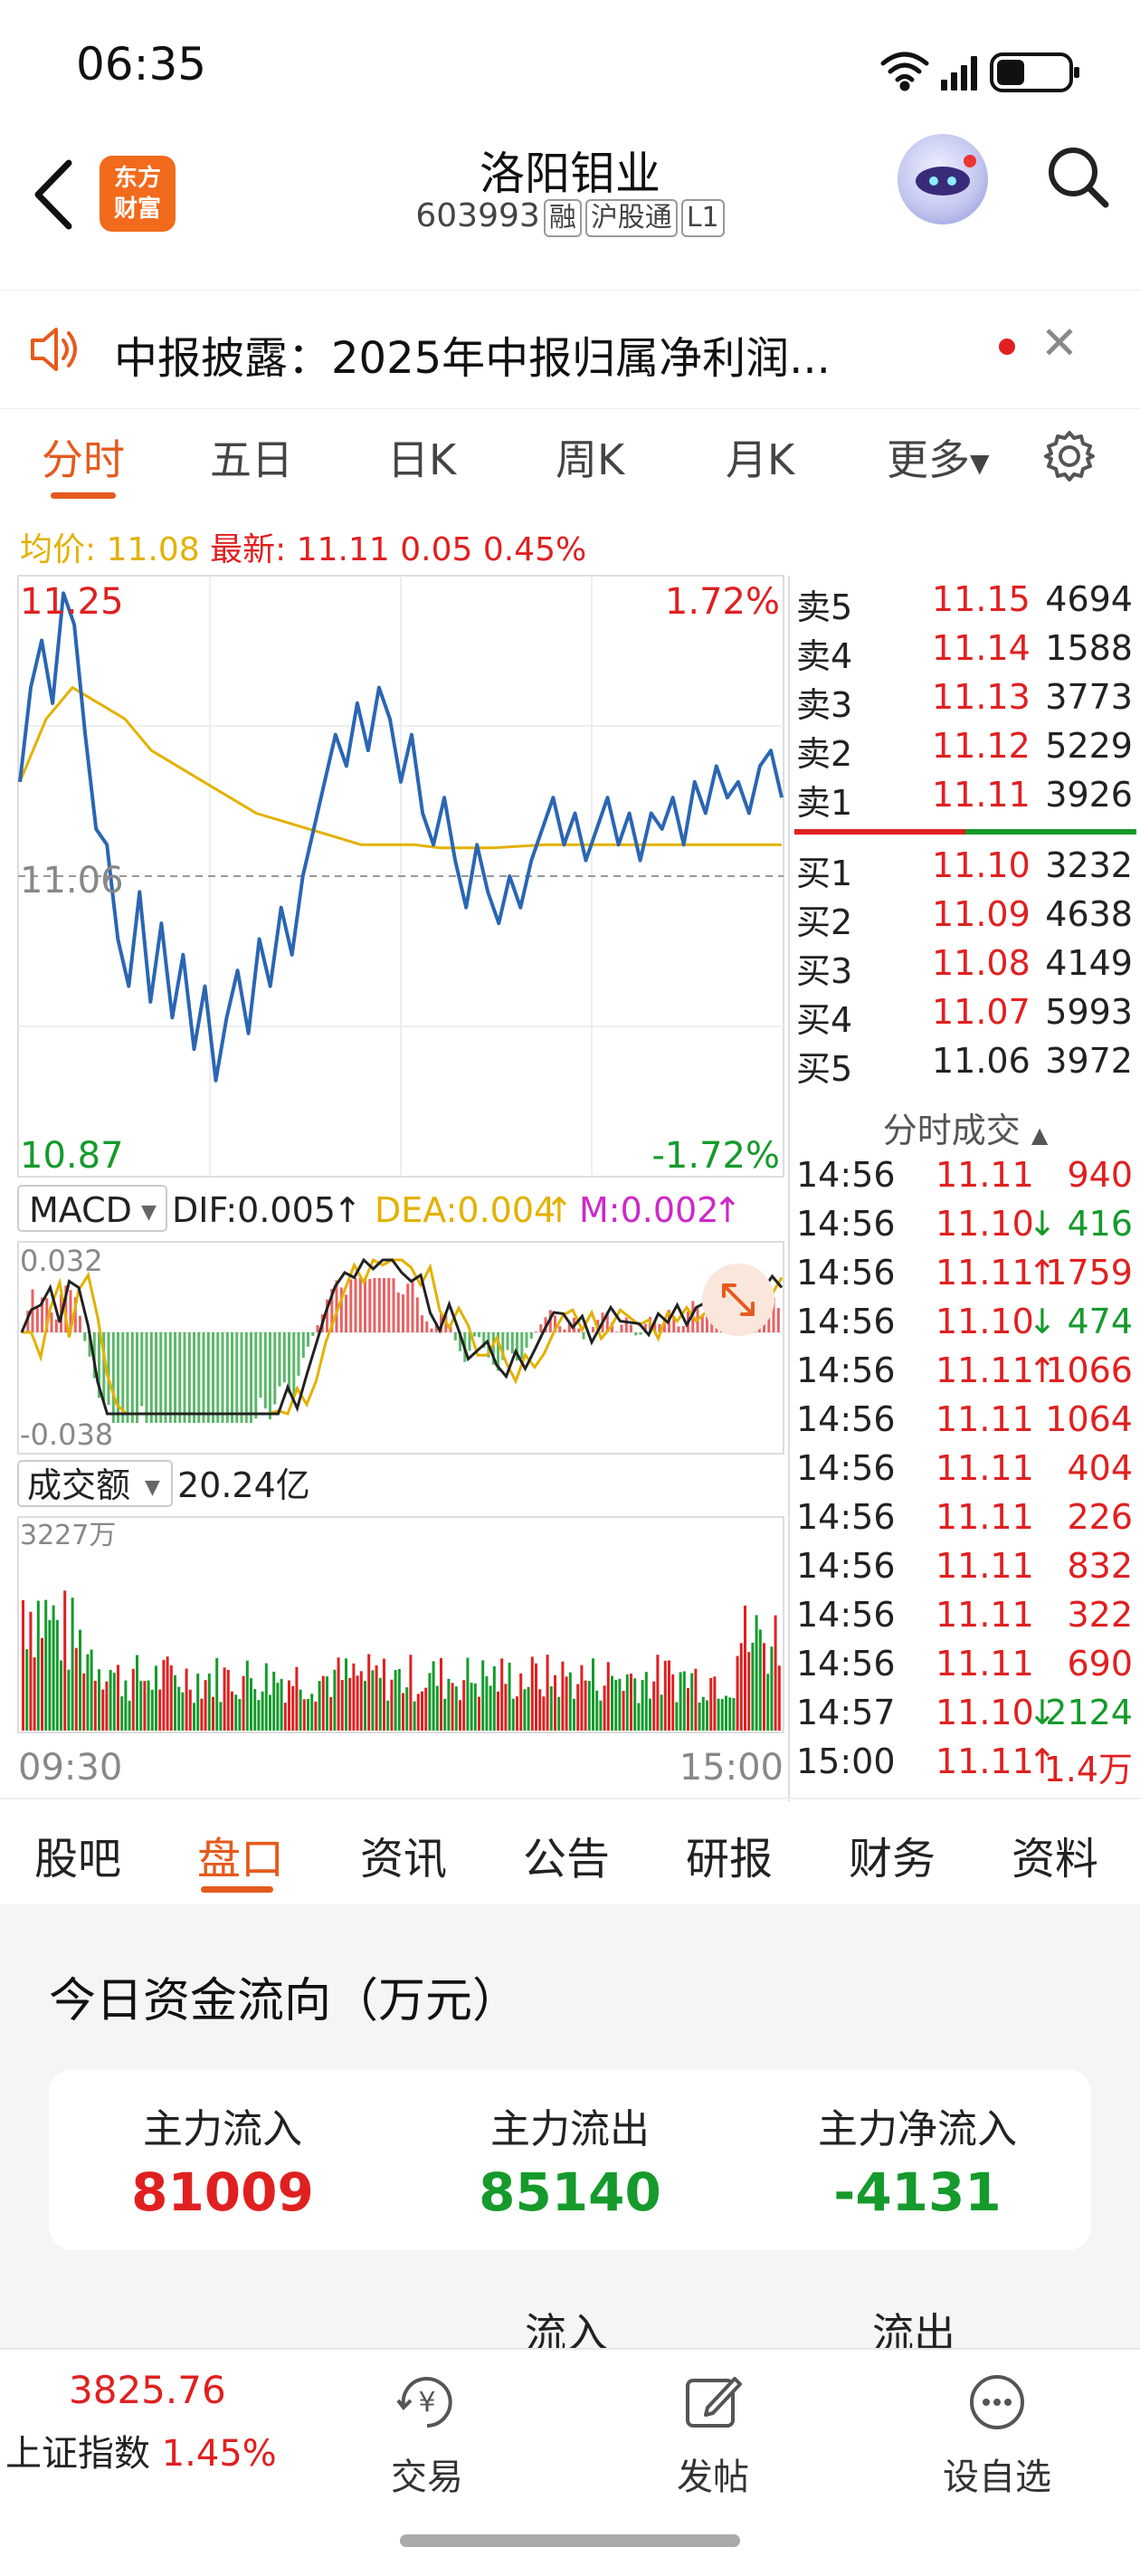 Image resolution: width=1140 pixels, height=2576 pixels. I want to click on orderbook-row: 买2 11.09 4638, so click(965, 919).